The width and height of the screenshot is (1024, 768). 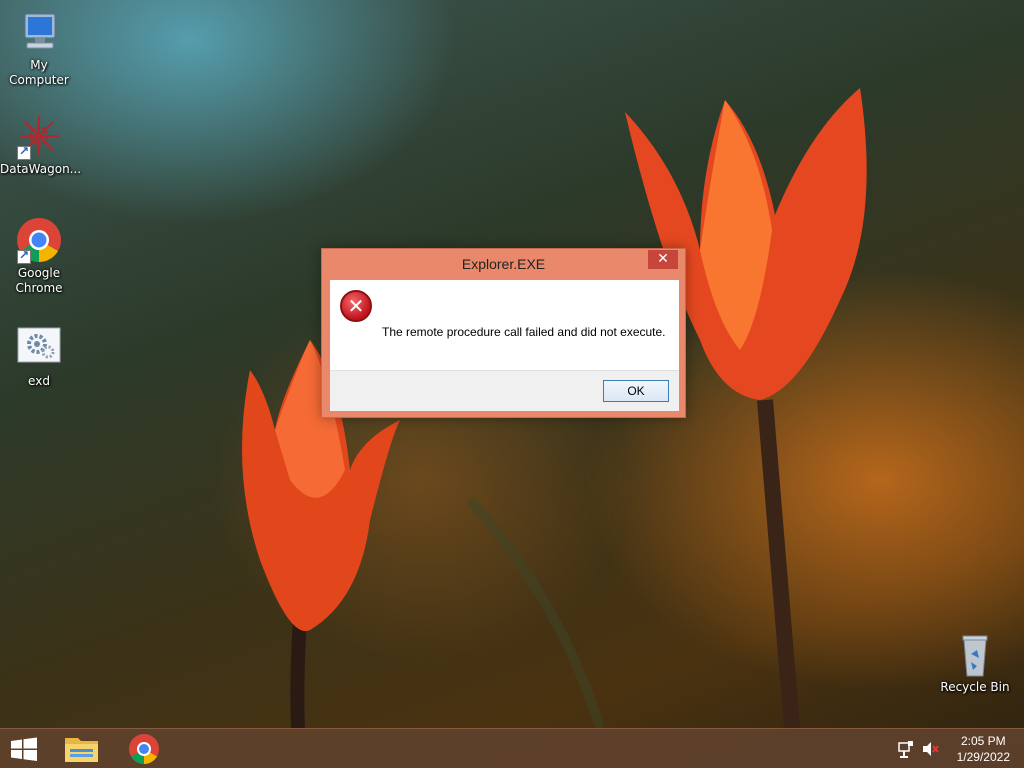 What do you see at coordinates (931, 748) in the screenshot?
I see `volume-muted-icon` at bounding box center [931, 748].